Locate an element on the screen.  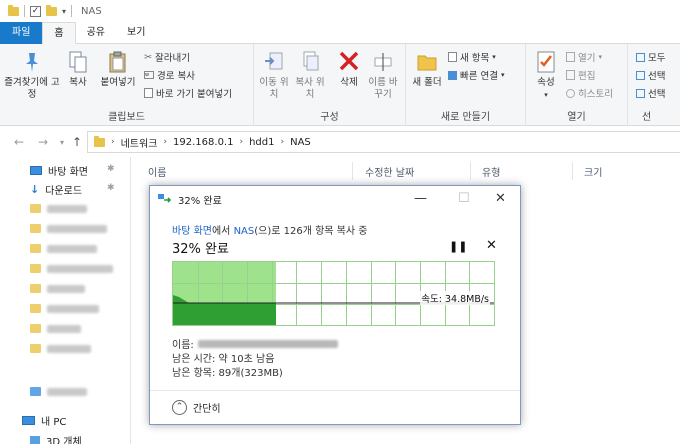
tab-view: 보기 is located at coordinates (136, 33).